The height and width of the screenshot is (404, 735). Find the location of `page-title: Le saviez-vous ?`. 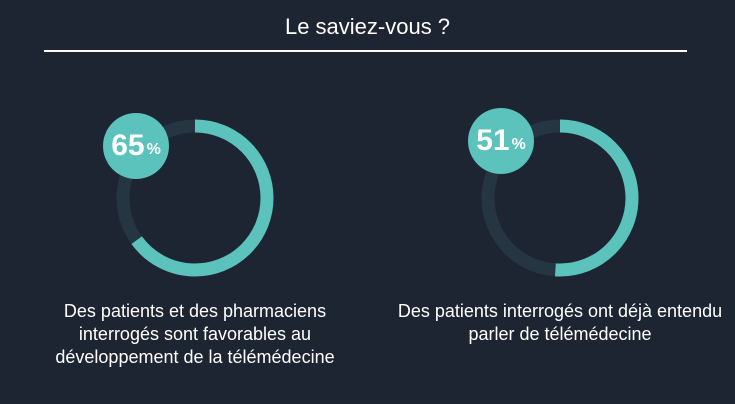

page-title: Le saviez-vous ? is located at coordinates (367, 26).